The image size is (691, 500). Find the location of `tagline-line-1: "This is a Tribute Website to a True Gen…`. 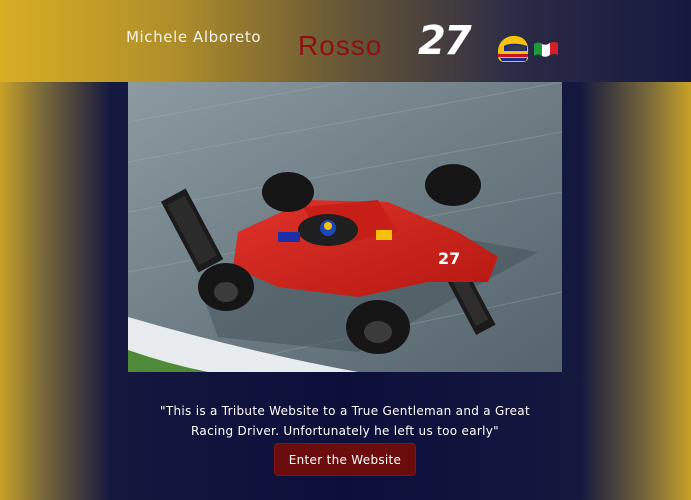

tagline-line-1: "This is a Tribute Website to a True Gen… is located at coordinates (345, 411).